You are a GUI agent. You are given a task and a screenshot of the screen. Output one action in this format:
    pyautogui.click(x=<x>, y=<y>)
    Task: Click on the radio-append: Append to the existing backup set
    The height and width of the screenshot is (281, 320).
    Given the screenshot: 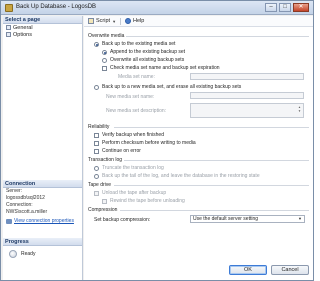 What is the action you would take?
    pyautogui.click(x=143, y=52)
    